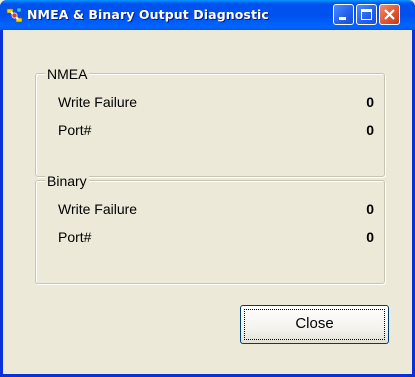 This screenshot has width=415, height=377. I want to click on close-icon, so click(389, 14).